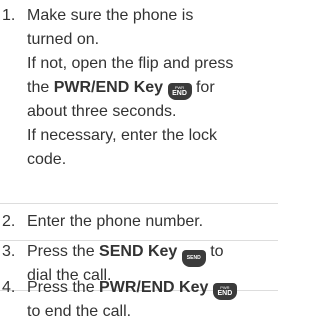 This screenshot has height=325, width=320. Describe the element at coordinates (79, 311) in the screenshot. I see `step-line: to end the call.` at that location.